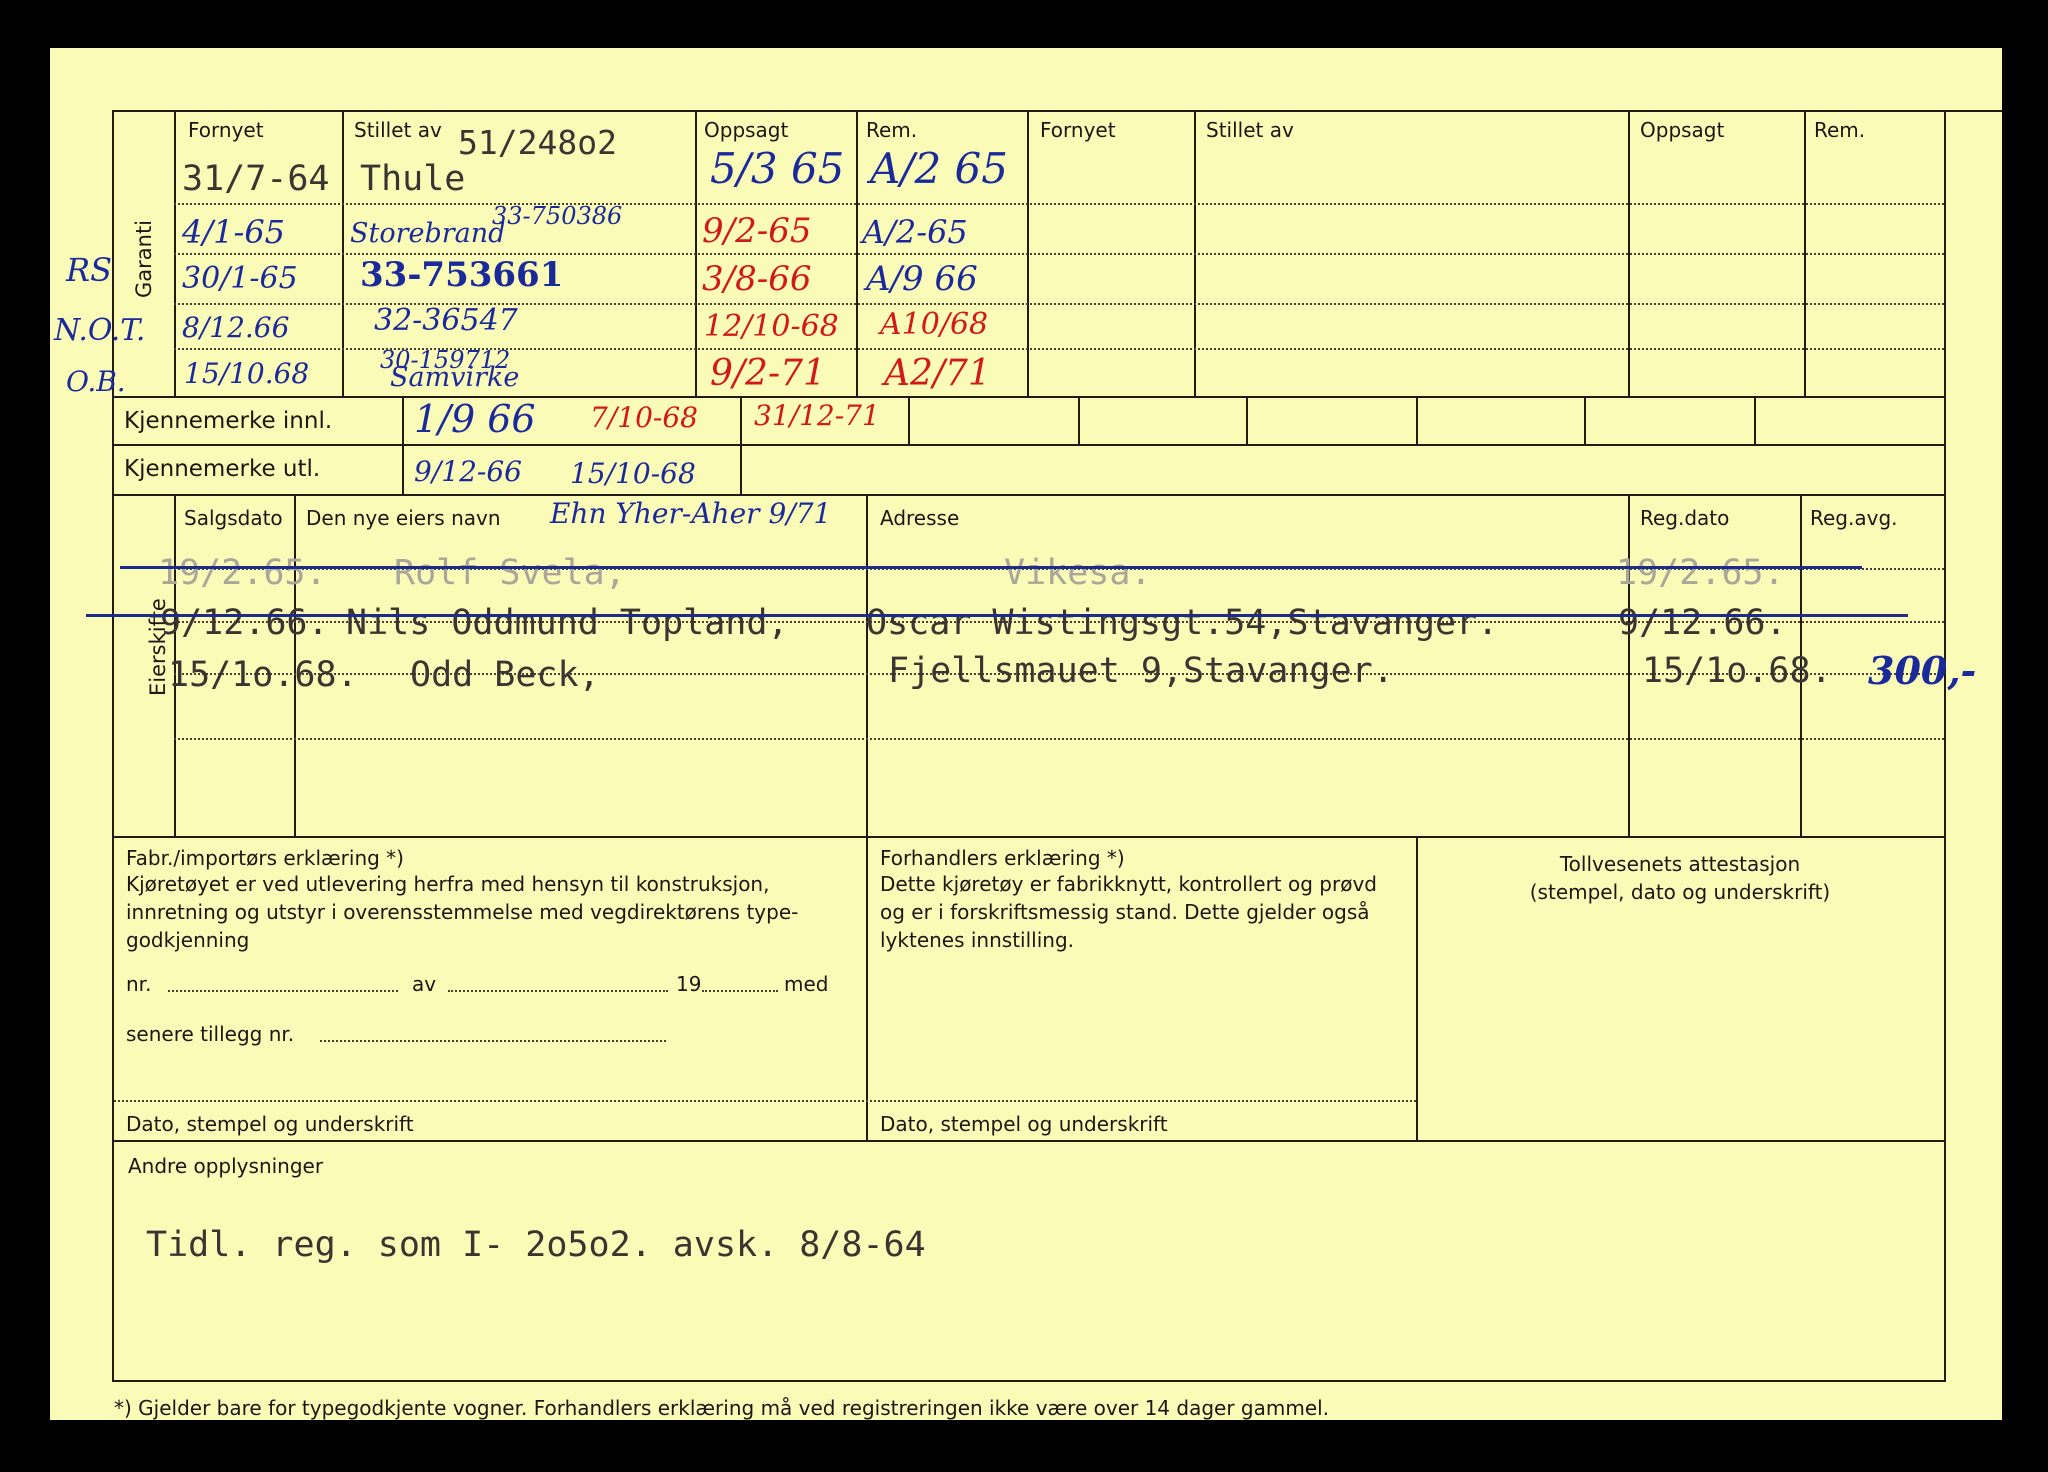  Describe the element at coordinates (428, 233) in the screenshot. I see `garanti-stillet-av: Storebrand` at that location.